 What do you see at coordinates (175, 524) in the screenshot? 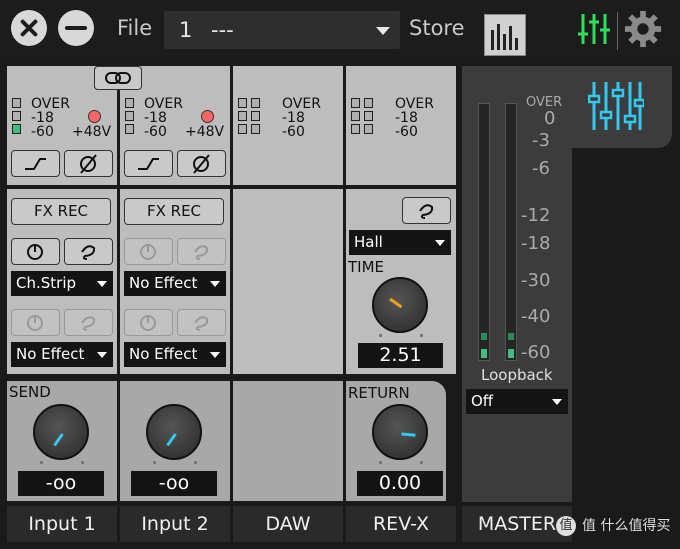
I see `input2-channel-name: Input 2` at bounding box center [175, 524].